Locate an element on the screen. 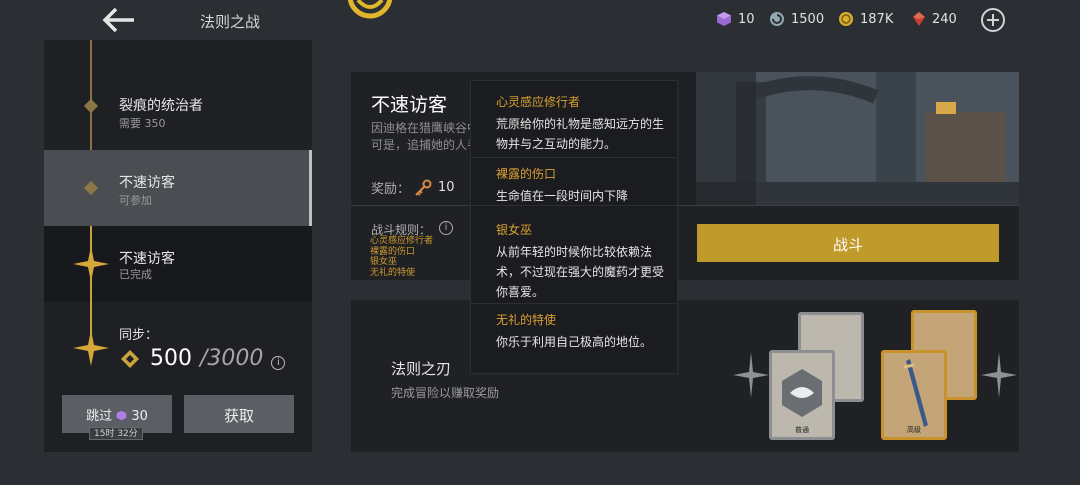 Image resolution: width=1080 pixels, height=485 pixels. tooltip-rule-body: 从前年轻的时候你比较依赖法术，不过现在强大的魔药才更受你喜爱。 is located at coordinates (580, 272).